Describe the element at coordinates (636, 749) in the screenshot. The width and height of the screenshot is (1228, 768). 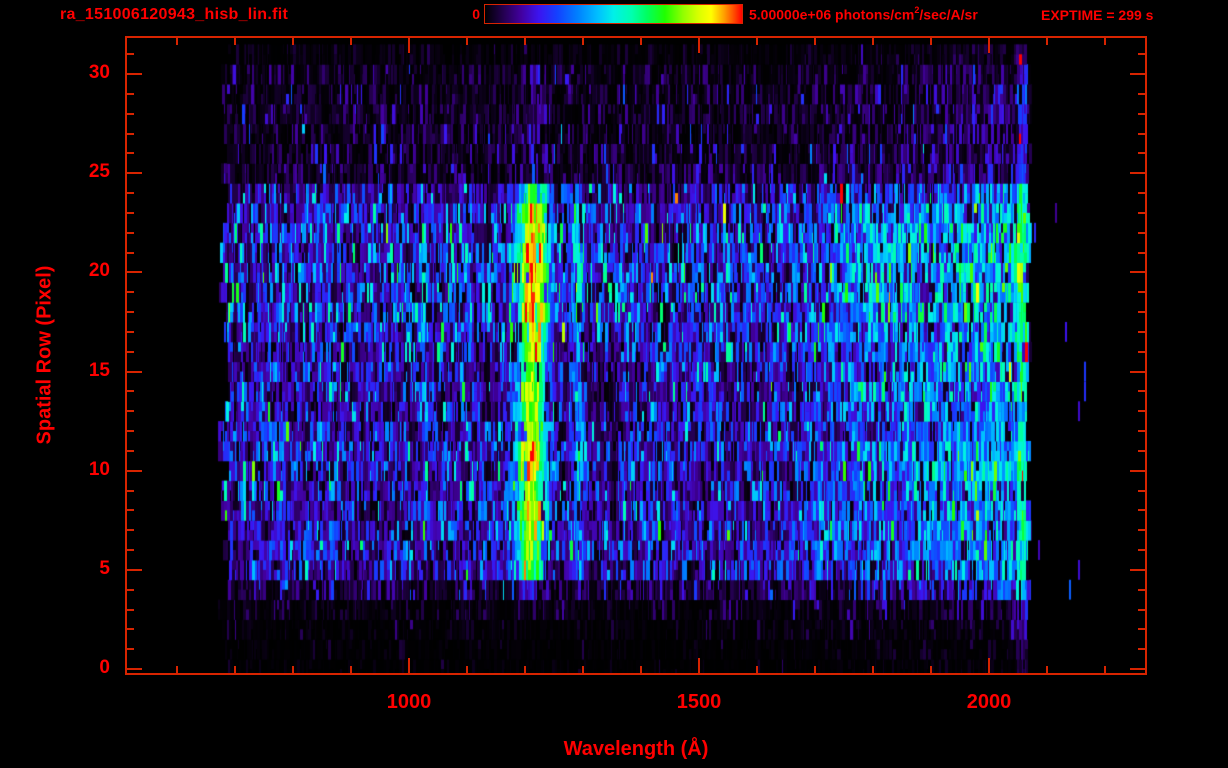
I see `x-axis-label: Wavelength (Å)` at that location.